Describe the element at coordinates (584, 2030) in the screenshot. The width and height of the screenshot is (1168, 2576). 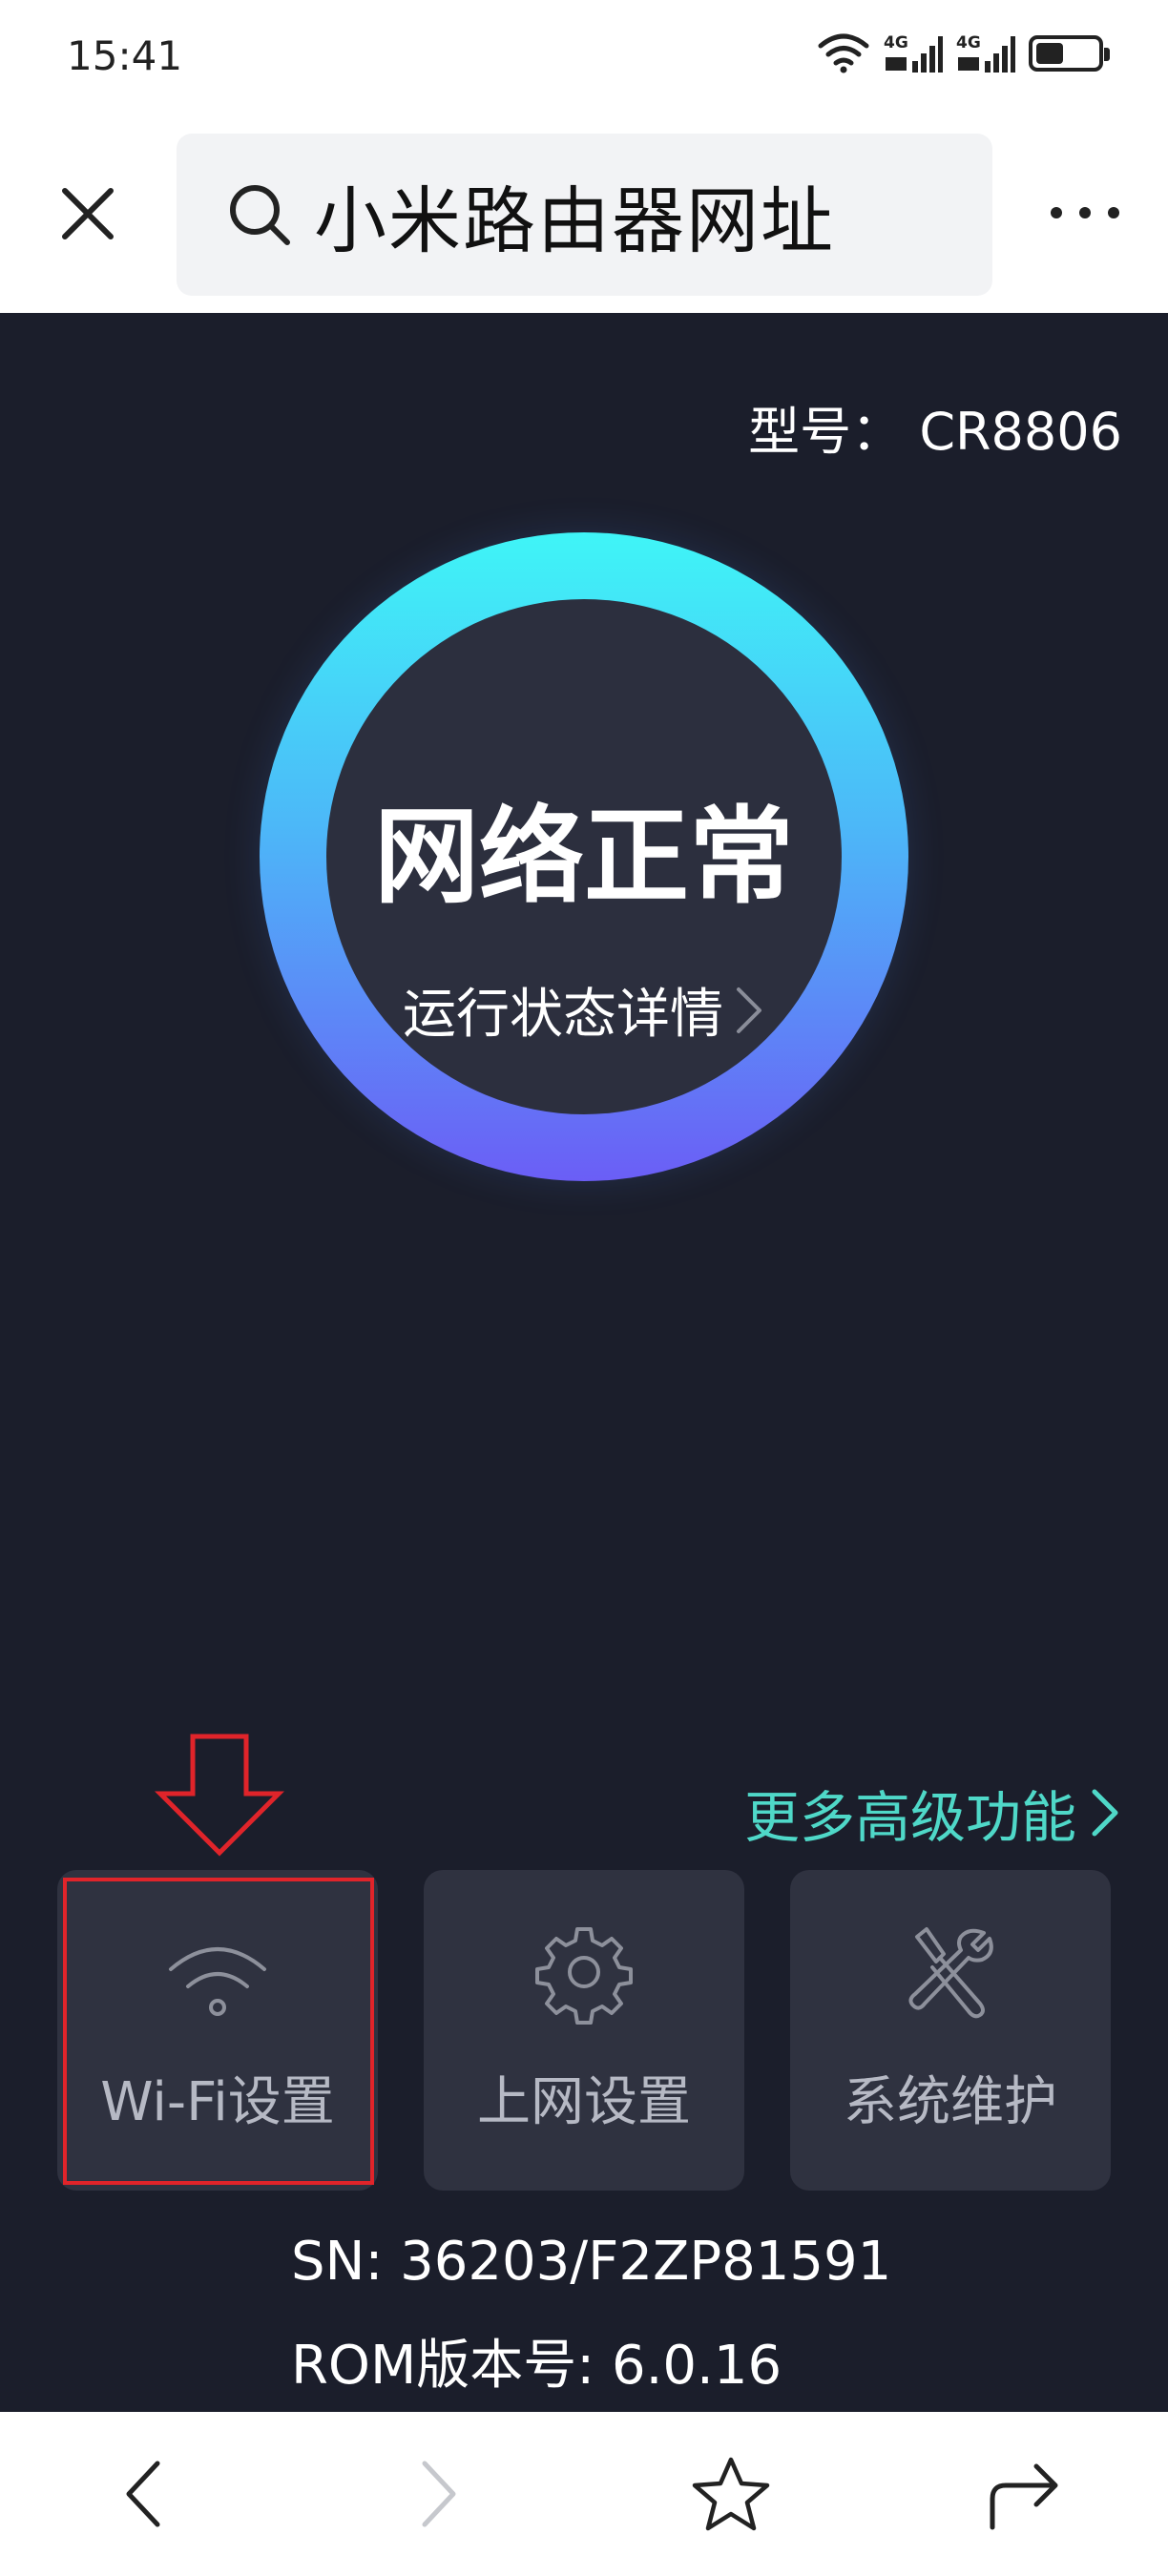
I see `internet-settings-card: 上网设置` at that location.